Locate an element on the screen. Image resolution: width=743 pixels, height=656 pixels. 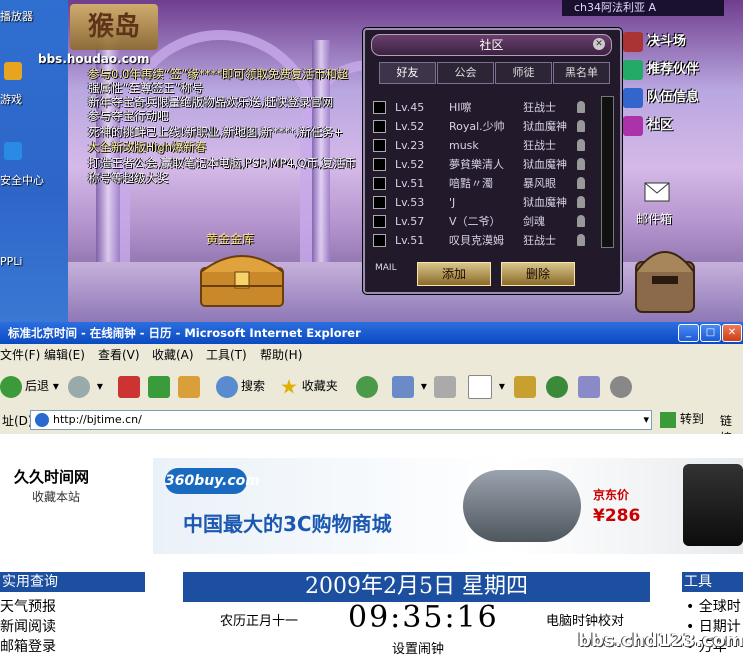
search-button: 搜索 is located at coordinates (240, 386).